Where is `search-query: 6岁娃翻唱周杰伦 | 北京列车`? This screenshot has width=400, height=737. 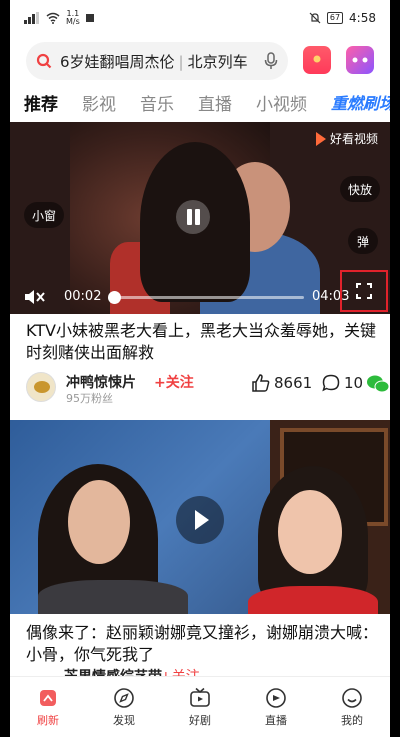
search-query: 6岁娃翻唱周杰伦 | 北京列车 is located at coordinates (154, 61).